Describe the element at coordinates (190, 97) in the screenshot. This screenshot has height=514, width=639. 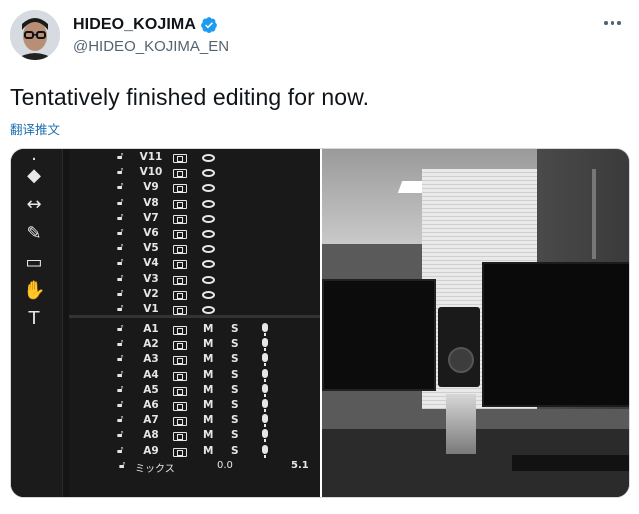
I see `tweet-text: Tentatively finished editing for now.` at that location.